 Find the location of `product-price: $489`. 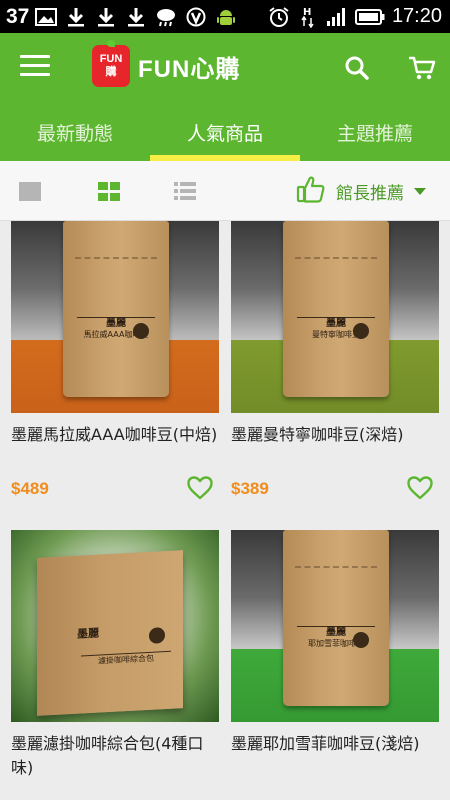

product-price: $489 is located at coordinates (30, 488).